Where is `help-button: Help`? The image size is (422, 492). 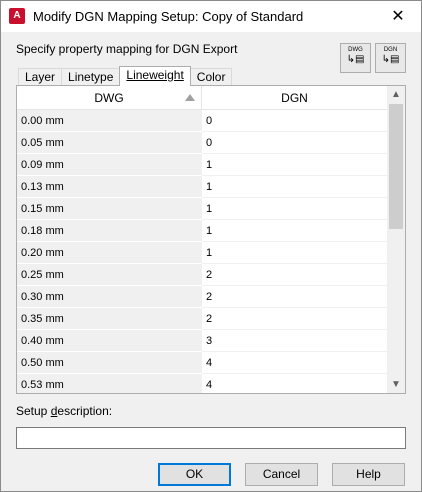
help-button: Help is located at coordinates (368, 474).